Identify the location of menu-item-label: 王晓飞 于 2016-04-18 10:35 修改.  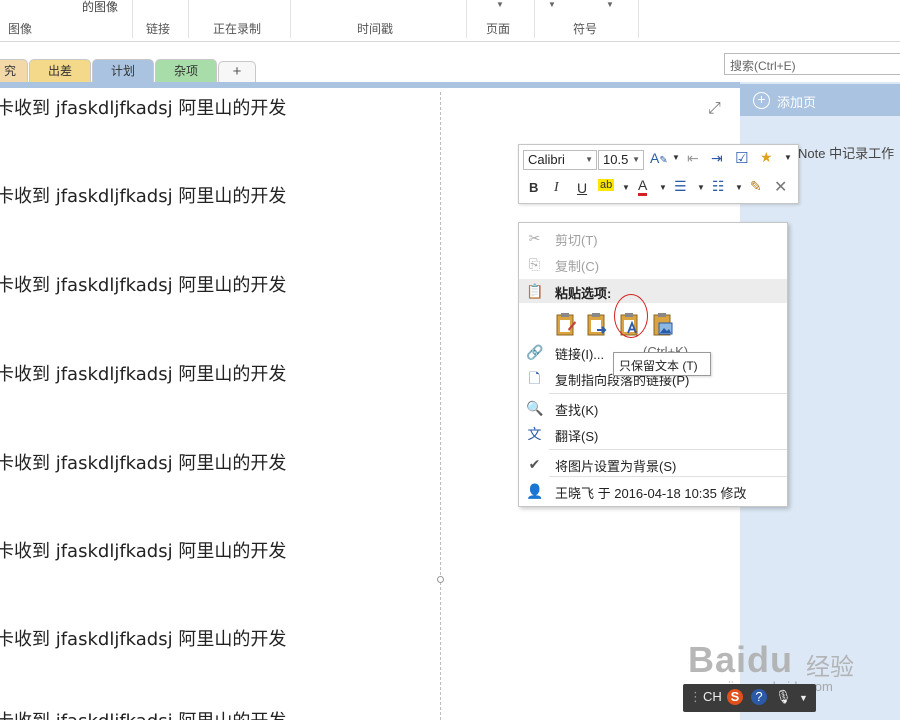
(651, 493).